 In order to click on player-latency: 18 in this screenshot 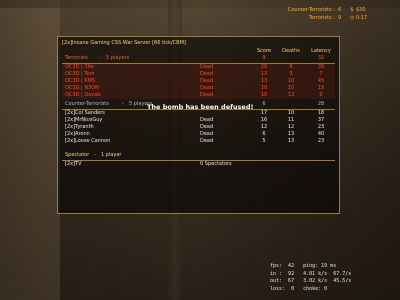, I will do `click(321, 113)`.